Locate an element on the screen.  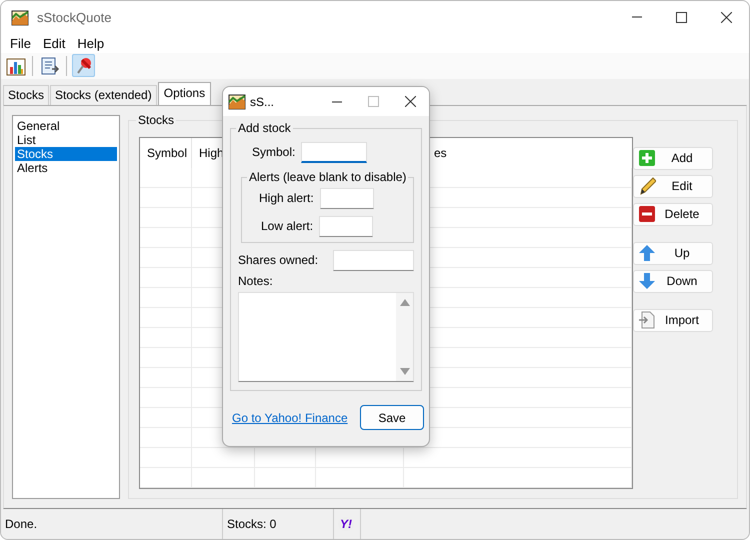
pencil-icon is located at coordinates (647, 186).